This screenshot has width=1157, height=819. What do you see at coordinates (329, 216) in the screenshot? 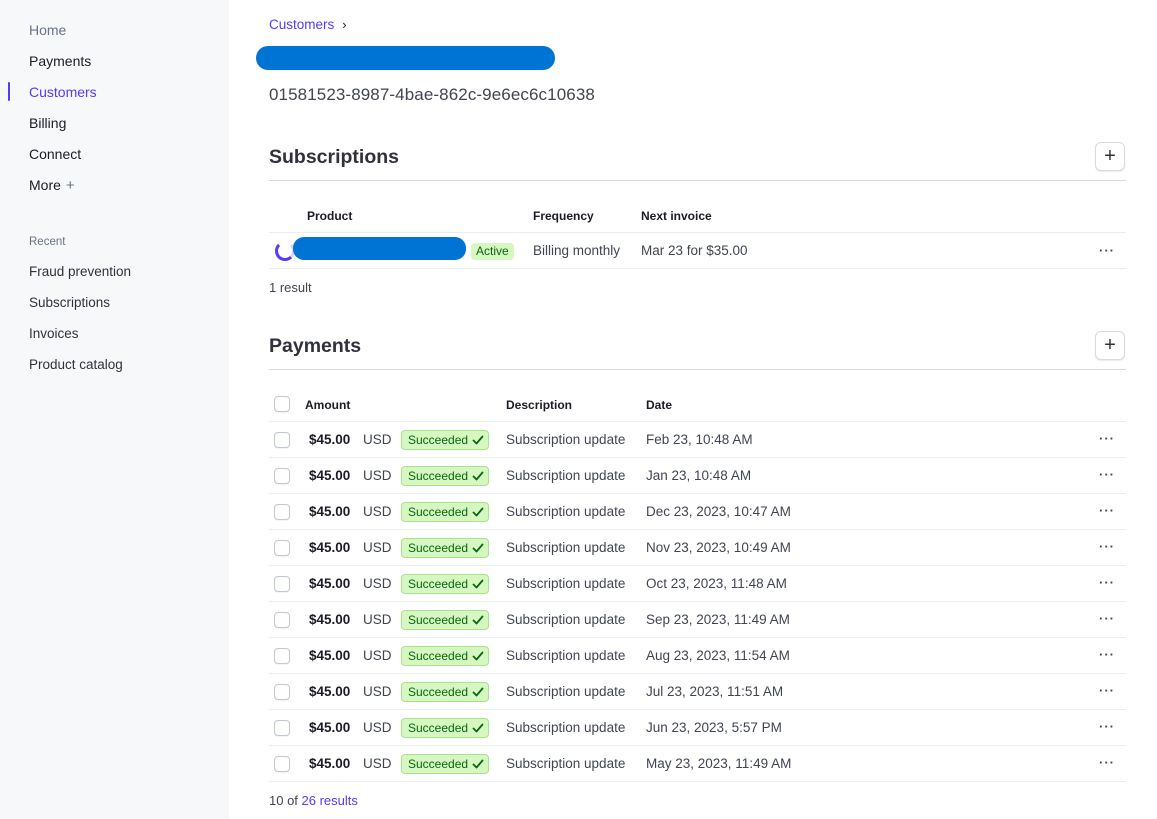
I see `column-header-product: Product` at bounding box center [329, 216].